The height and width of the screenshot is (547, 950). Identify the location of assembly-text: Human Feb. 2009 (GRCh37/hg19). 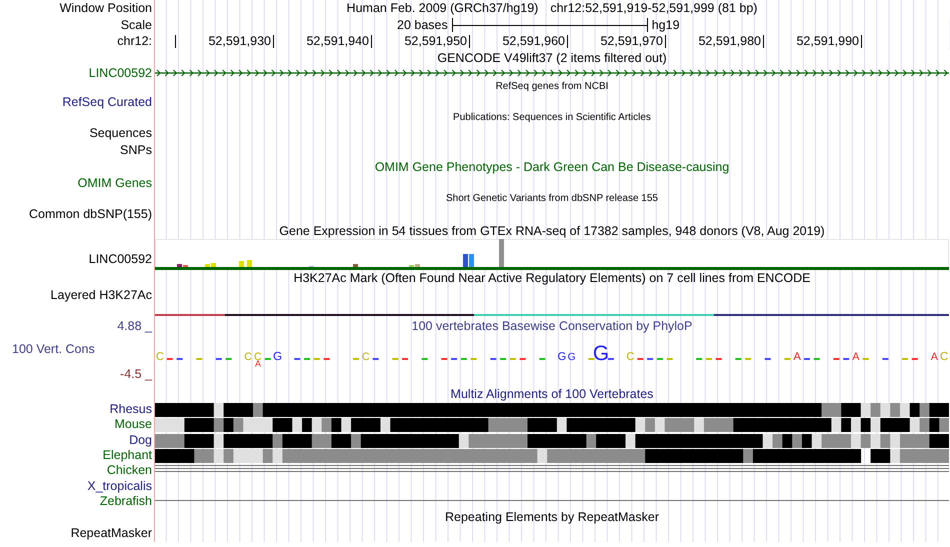
(442, 8).